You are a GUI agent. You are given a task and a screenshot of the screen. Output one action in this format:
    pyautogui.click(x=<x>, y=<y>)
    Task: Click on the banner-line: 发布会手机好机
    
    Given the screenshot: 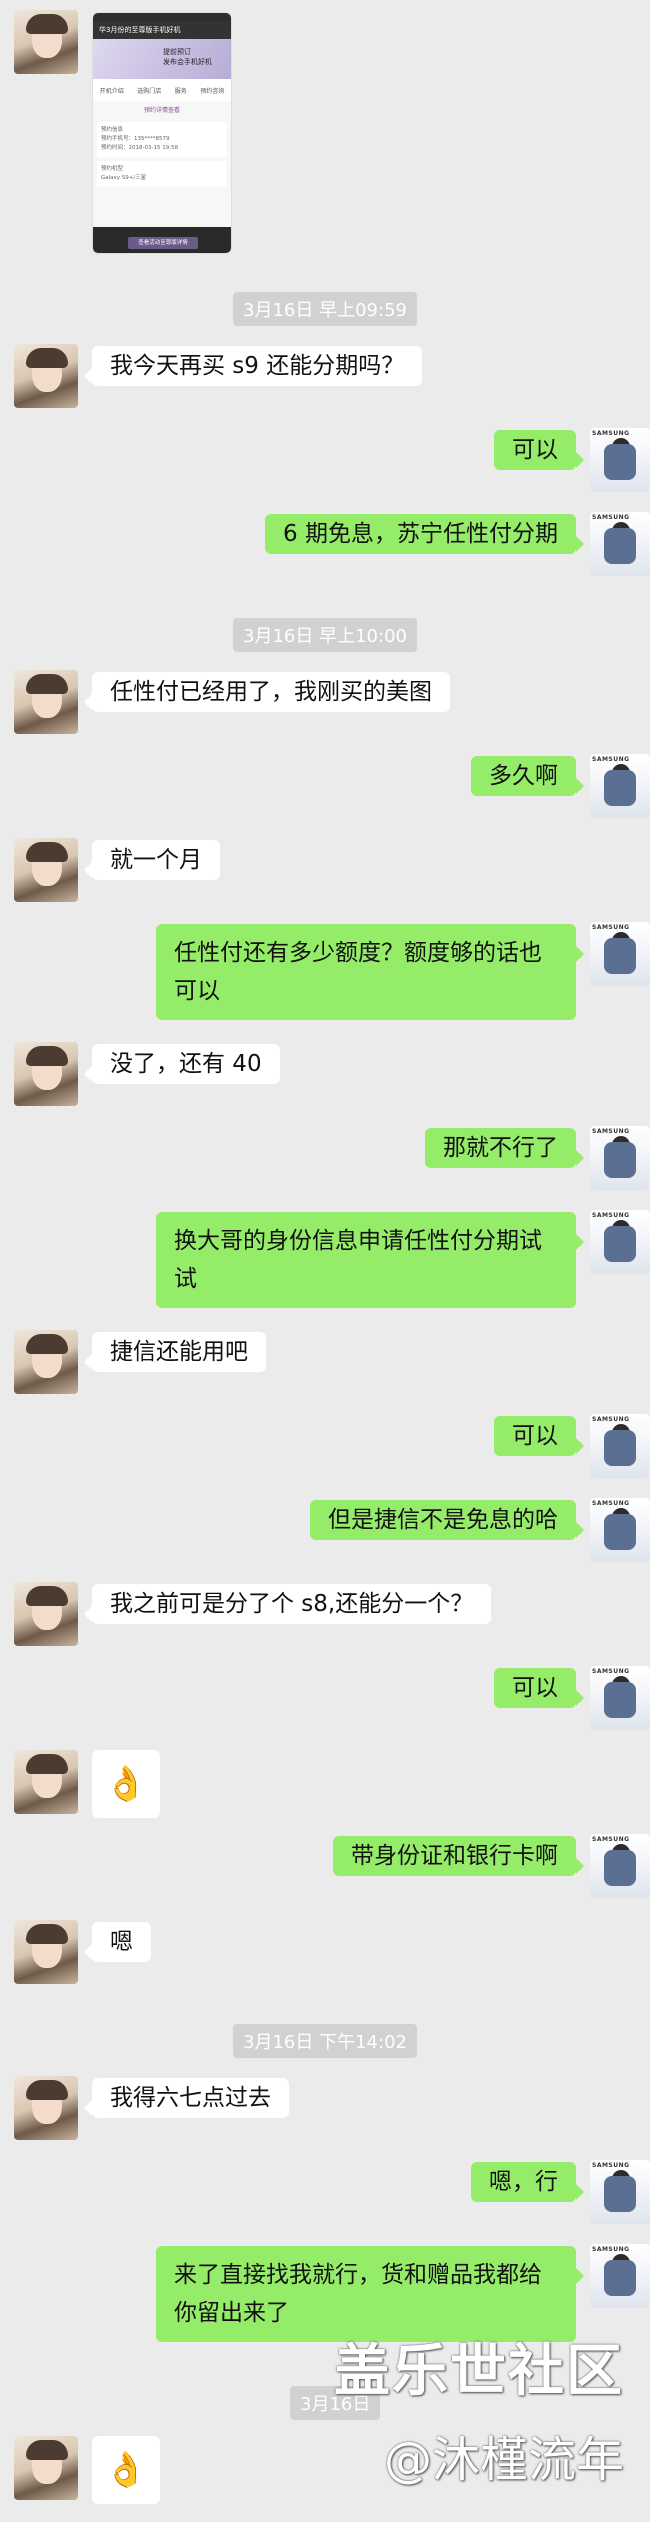 What is the action you would take?
    pyautogui.click(x=187, y=62)
    